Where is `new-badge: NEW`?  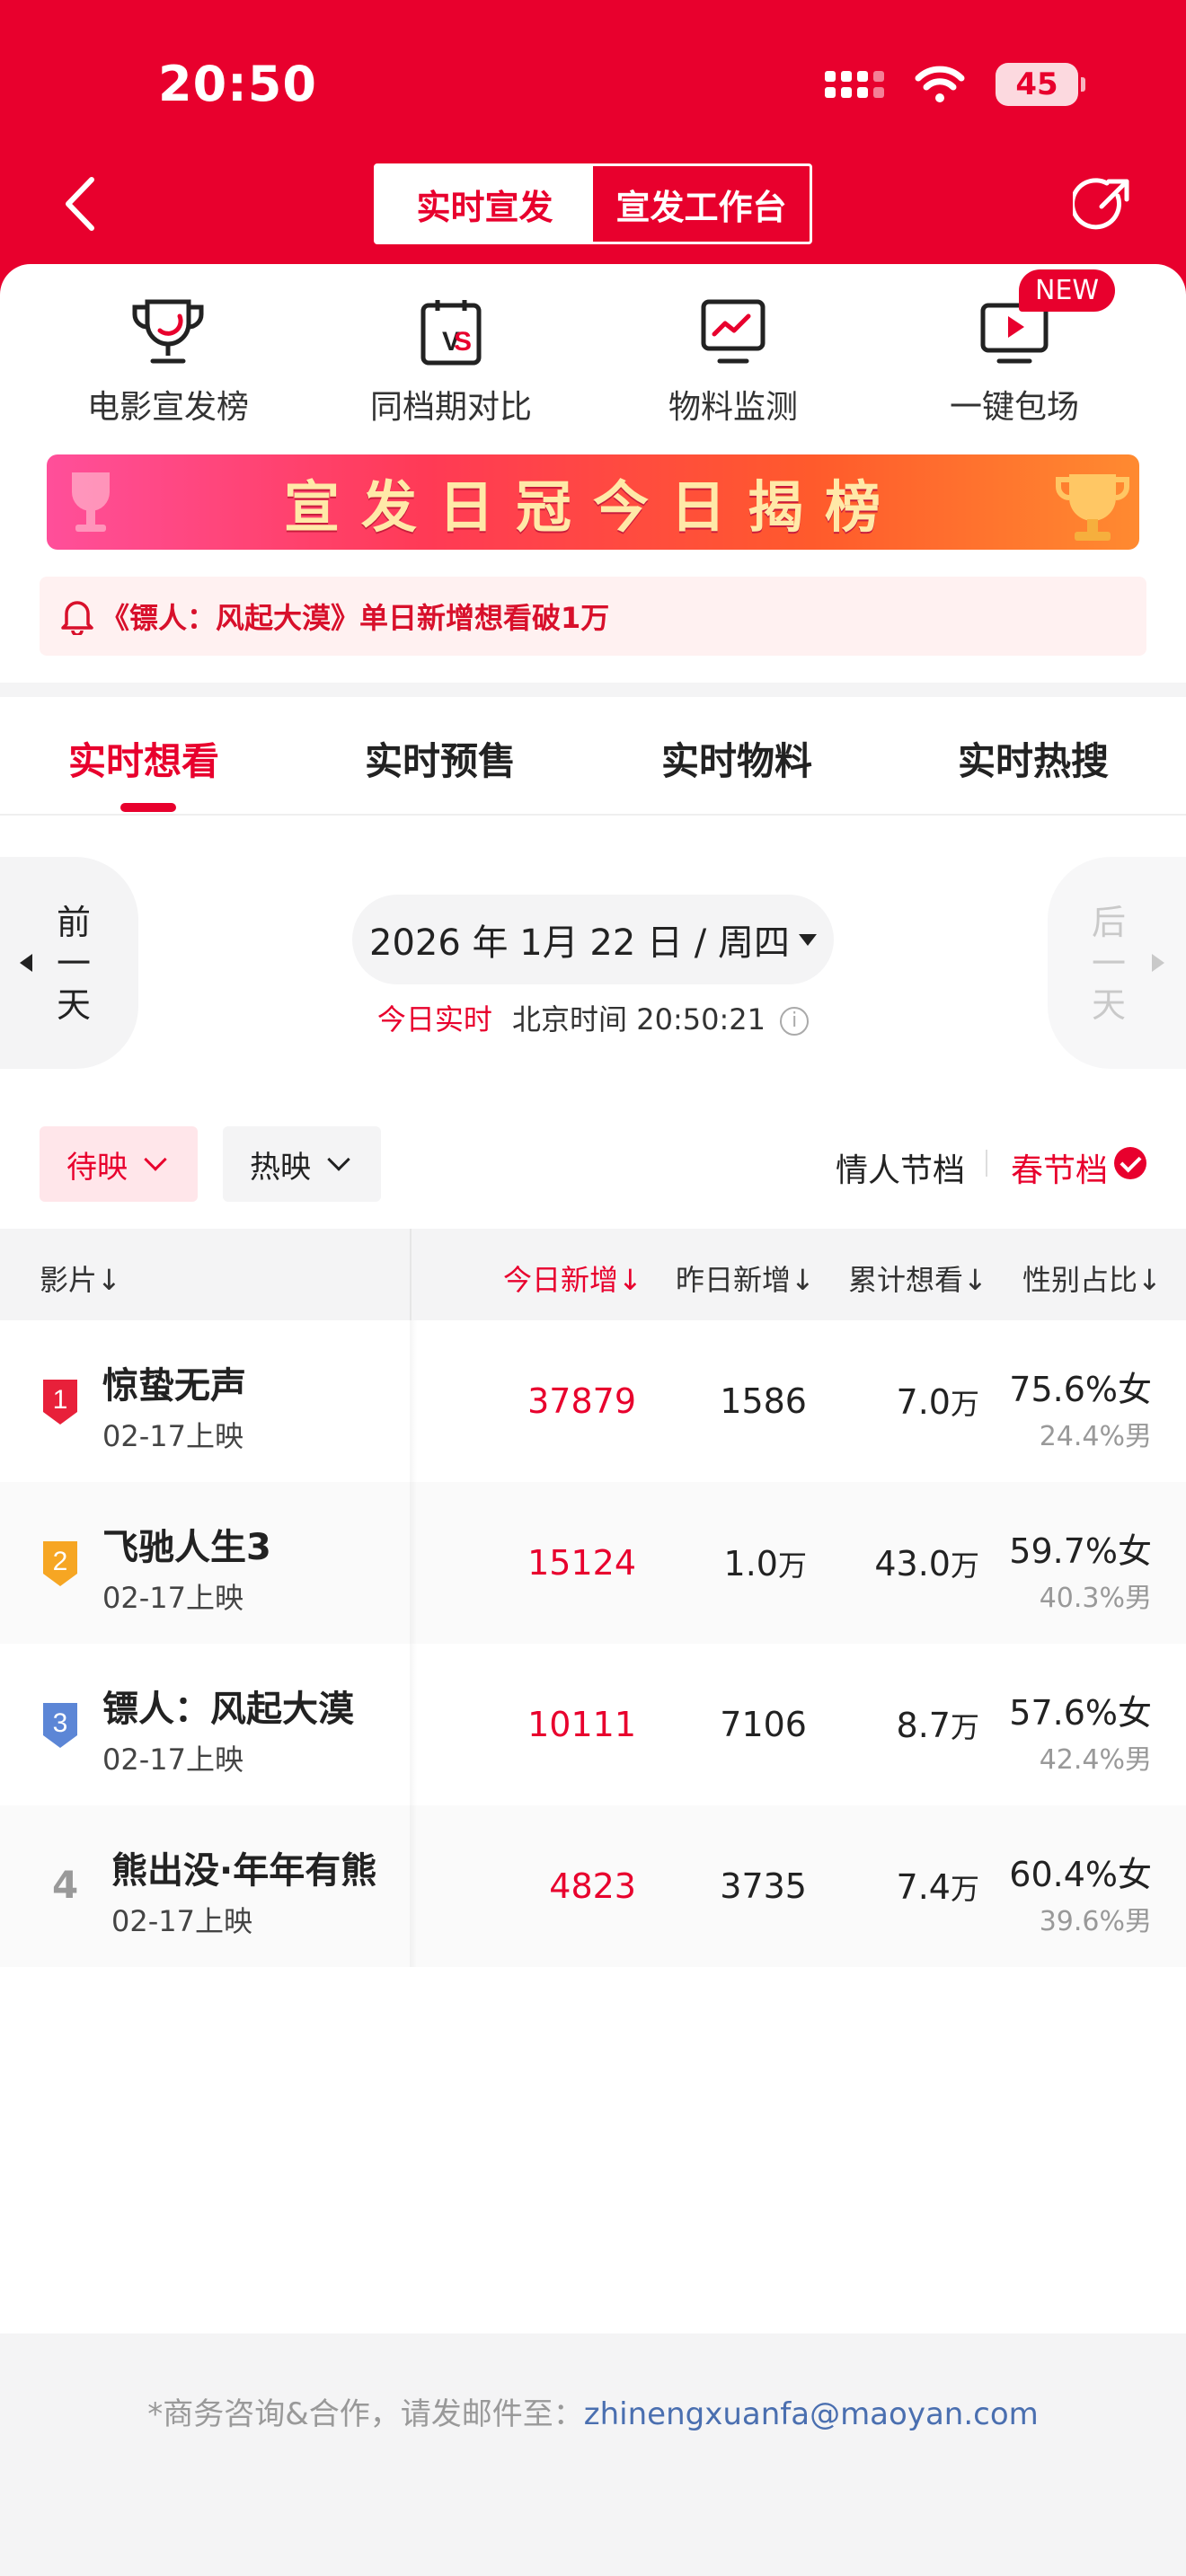
new-badge: NEW is located at coordinates (1067, 290).